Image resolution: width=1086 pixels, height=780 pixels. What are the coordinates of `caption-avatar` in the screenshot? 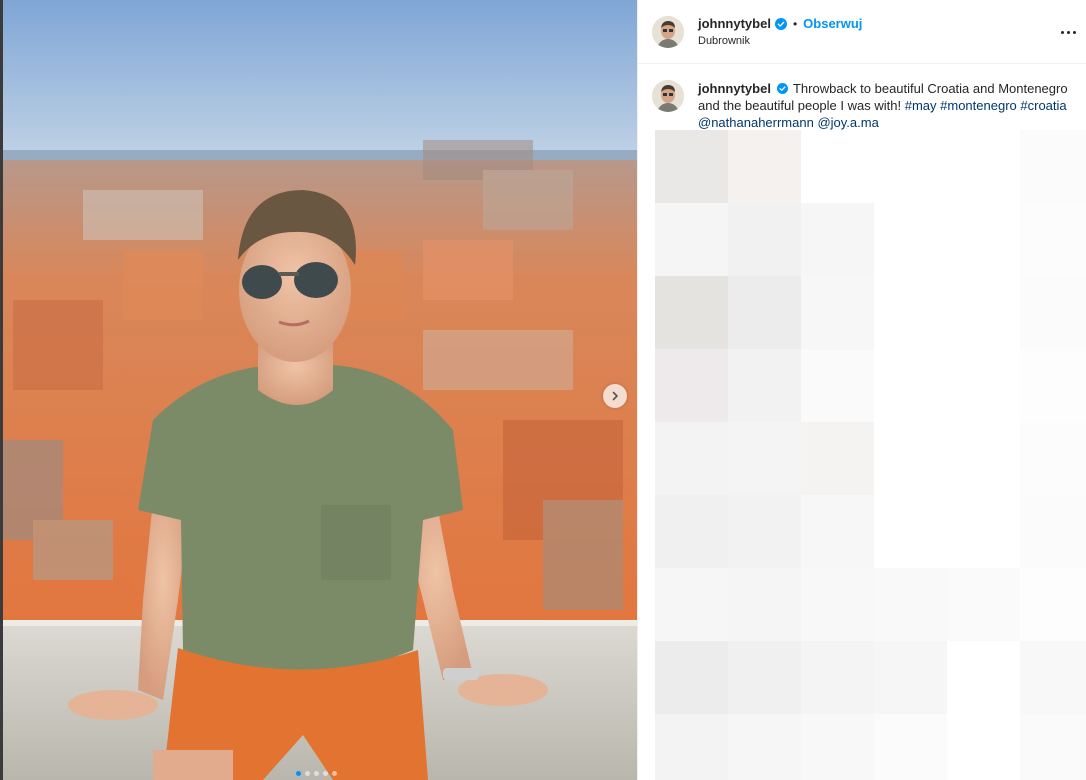 It's located at (668, 96).